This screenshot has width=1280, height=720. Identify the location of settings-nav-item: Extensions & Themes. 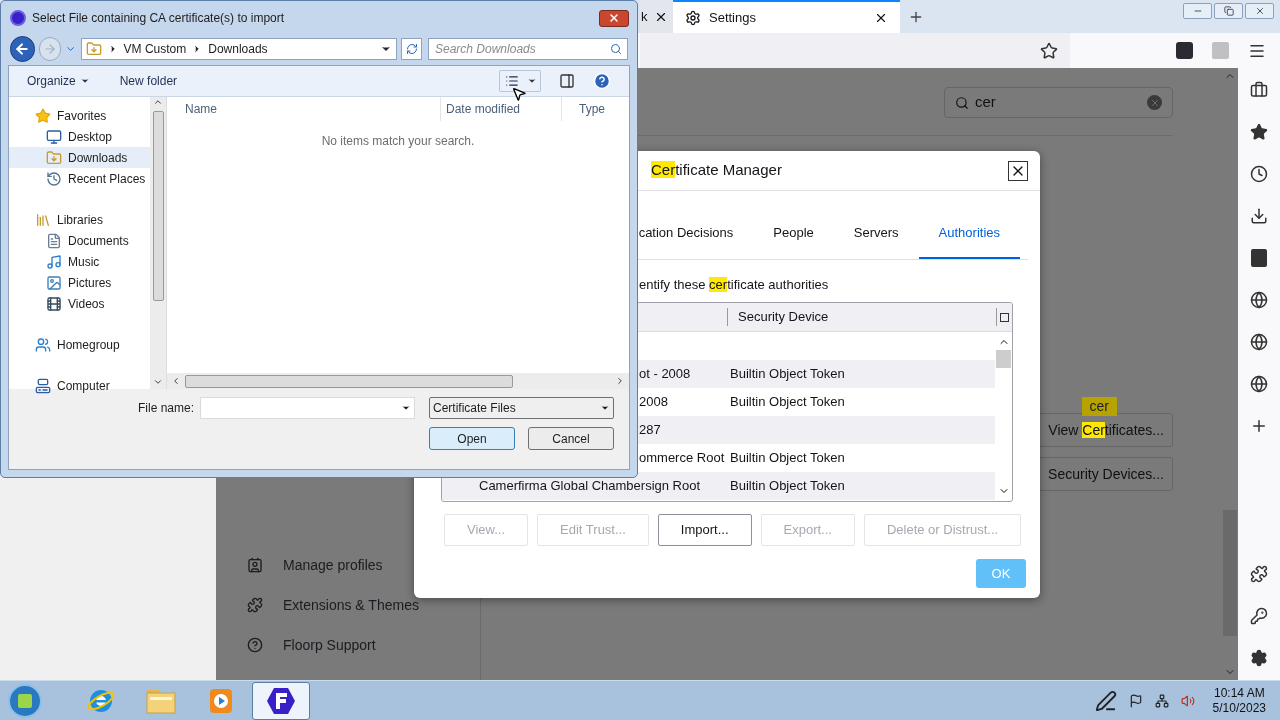
(363, 605).